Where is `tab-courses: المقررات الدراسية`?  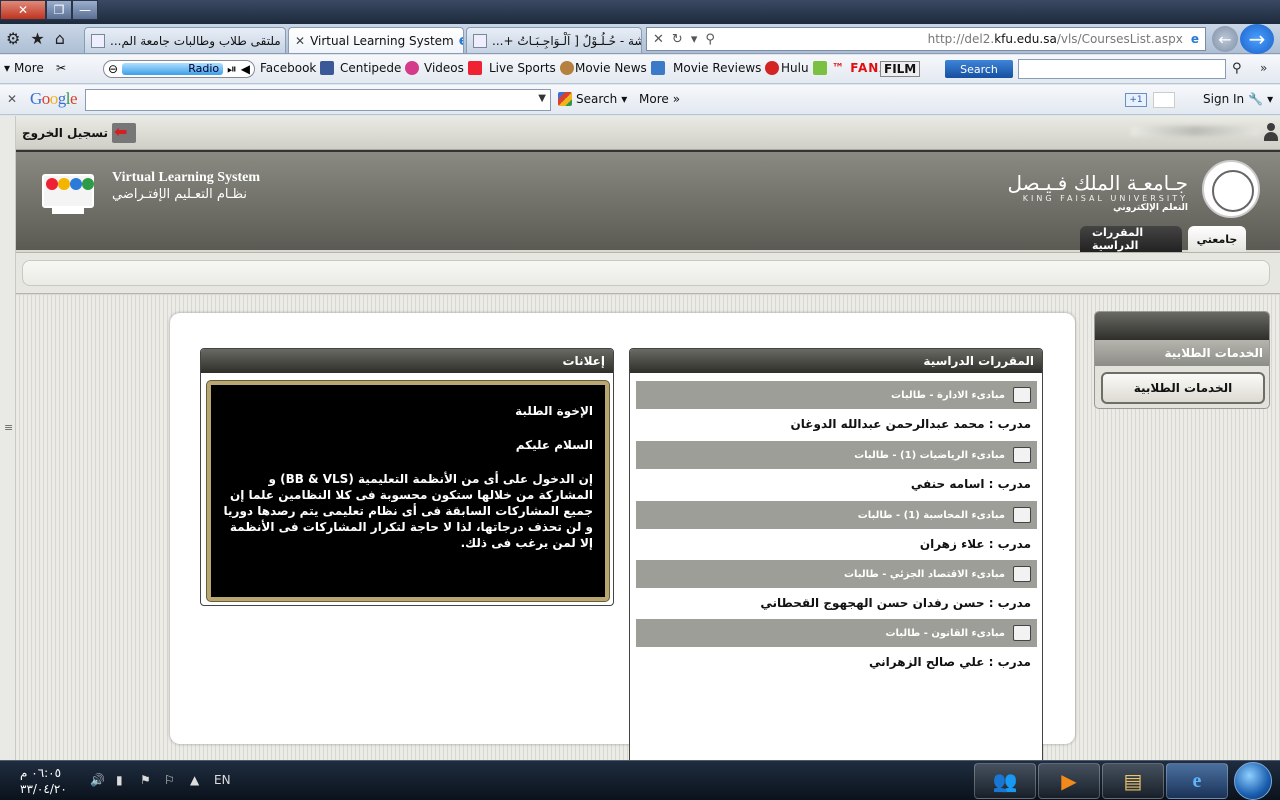
tab-courses: المقررات الدراسية is located at coordinates (1131, 239).